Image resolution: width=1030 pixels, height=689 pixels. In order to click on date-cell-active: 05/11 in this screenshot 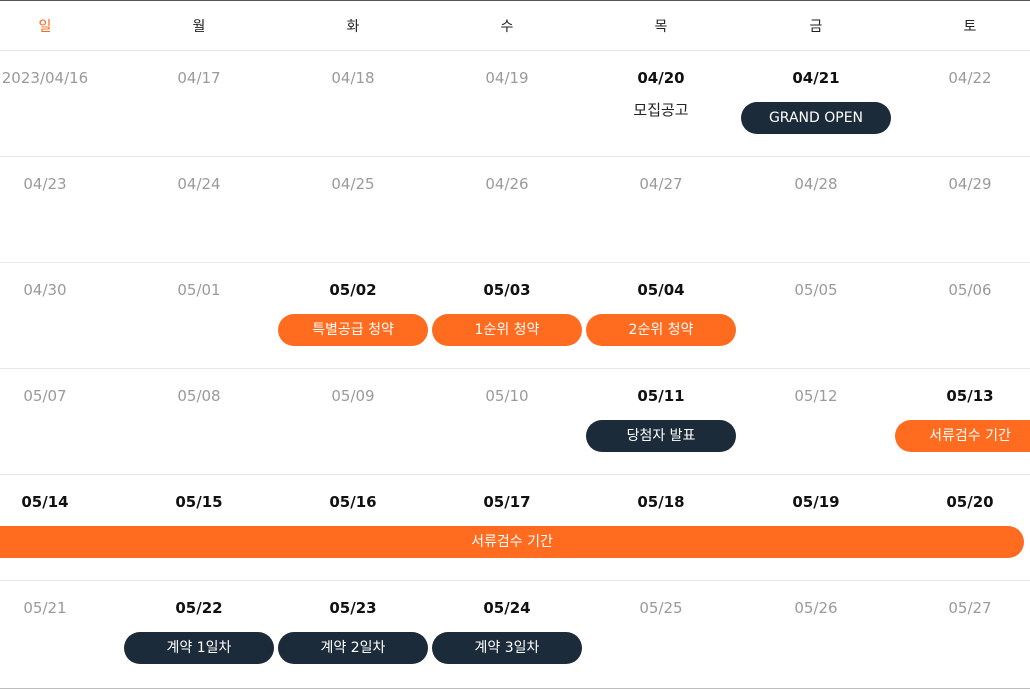, I will do `click(661, 396)`.